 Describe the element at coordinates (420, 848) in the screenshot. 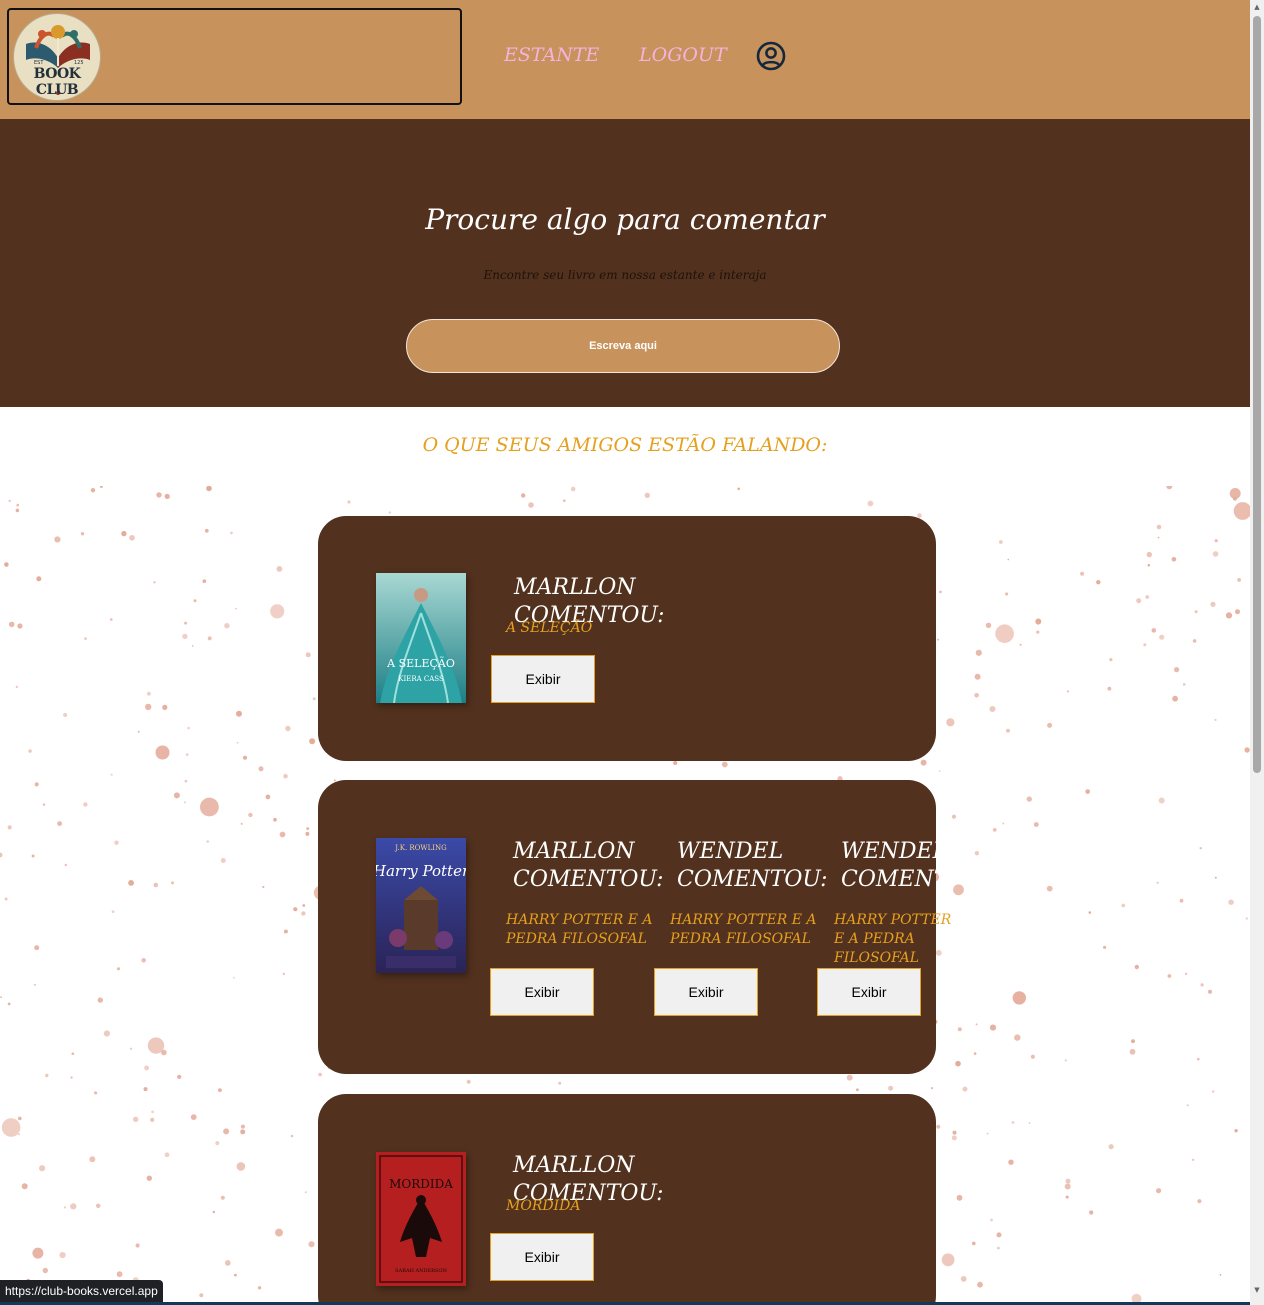

I see `svg-text: J.K. ROWLING` at that location.